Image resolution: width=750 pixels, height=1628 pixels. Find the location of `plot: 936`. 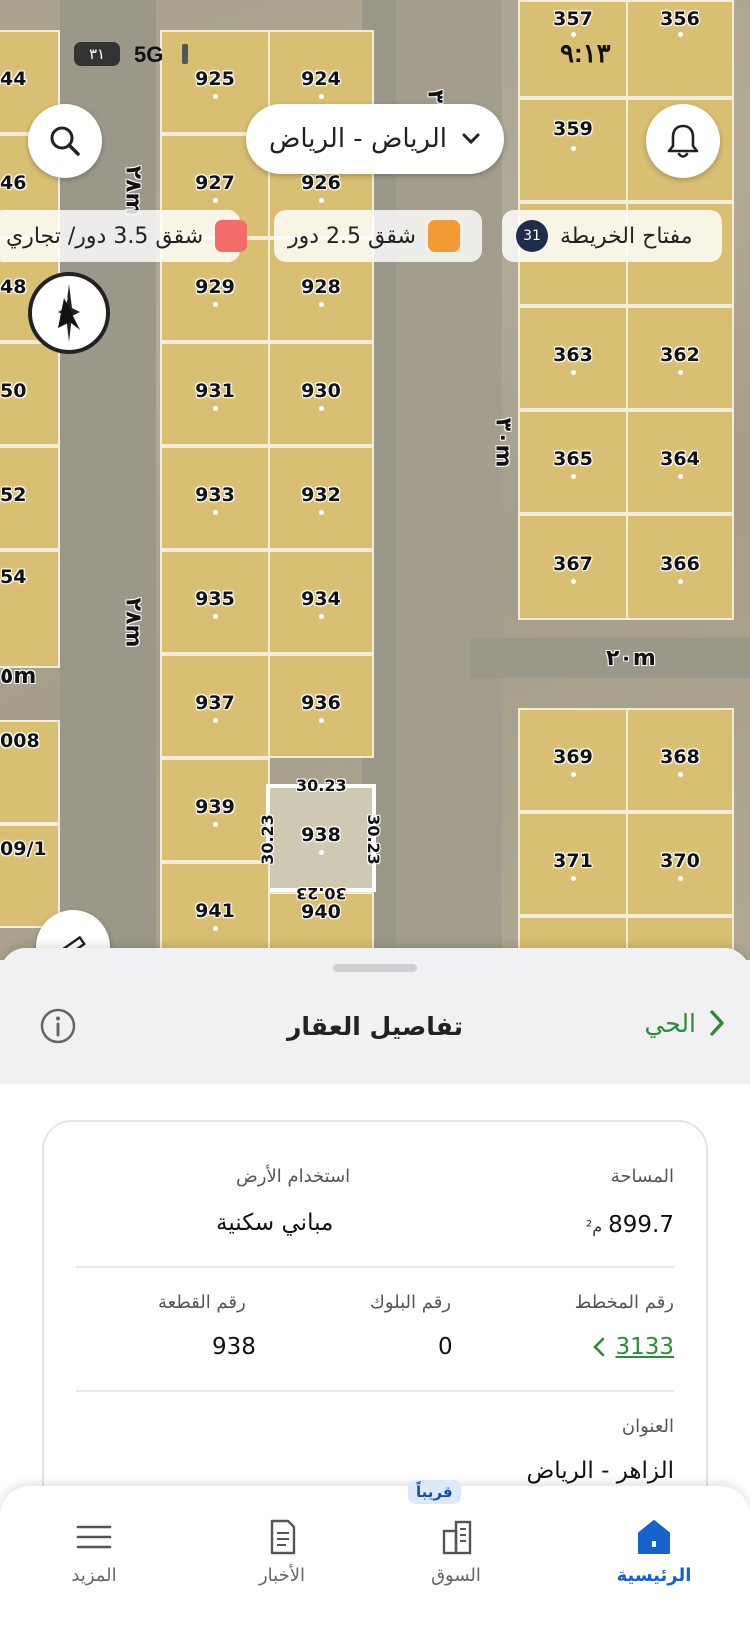

plot: 936 is located at coordinates (321, 706).